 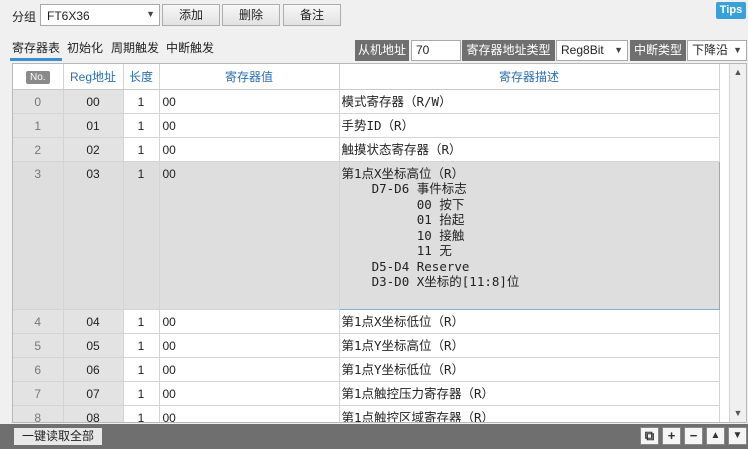 What do you see at coordinates (190, 47) in the screenshot?
I see `tab-interrupt-trigger: 中断触发` at bounding box center [190, 47].